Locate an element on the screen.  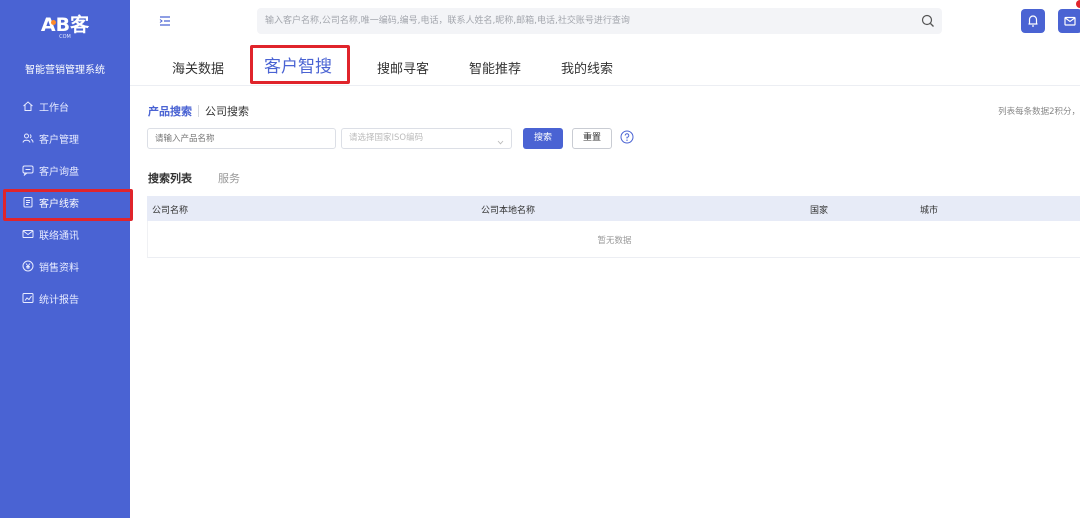
yen-icon is located at coordinates (28, 266).